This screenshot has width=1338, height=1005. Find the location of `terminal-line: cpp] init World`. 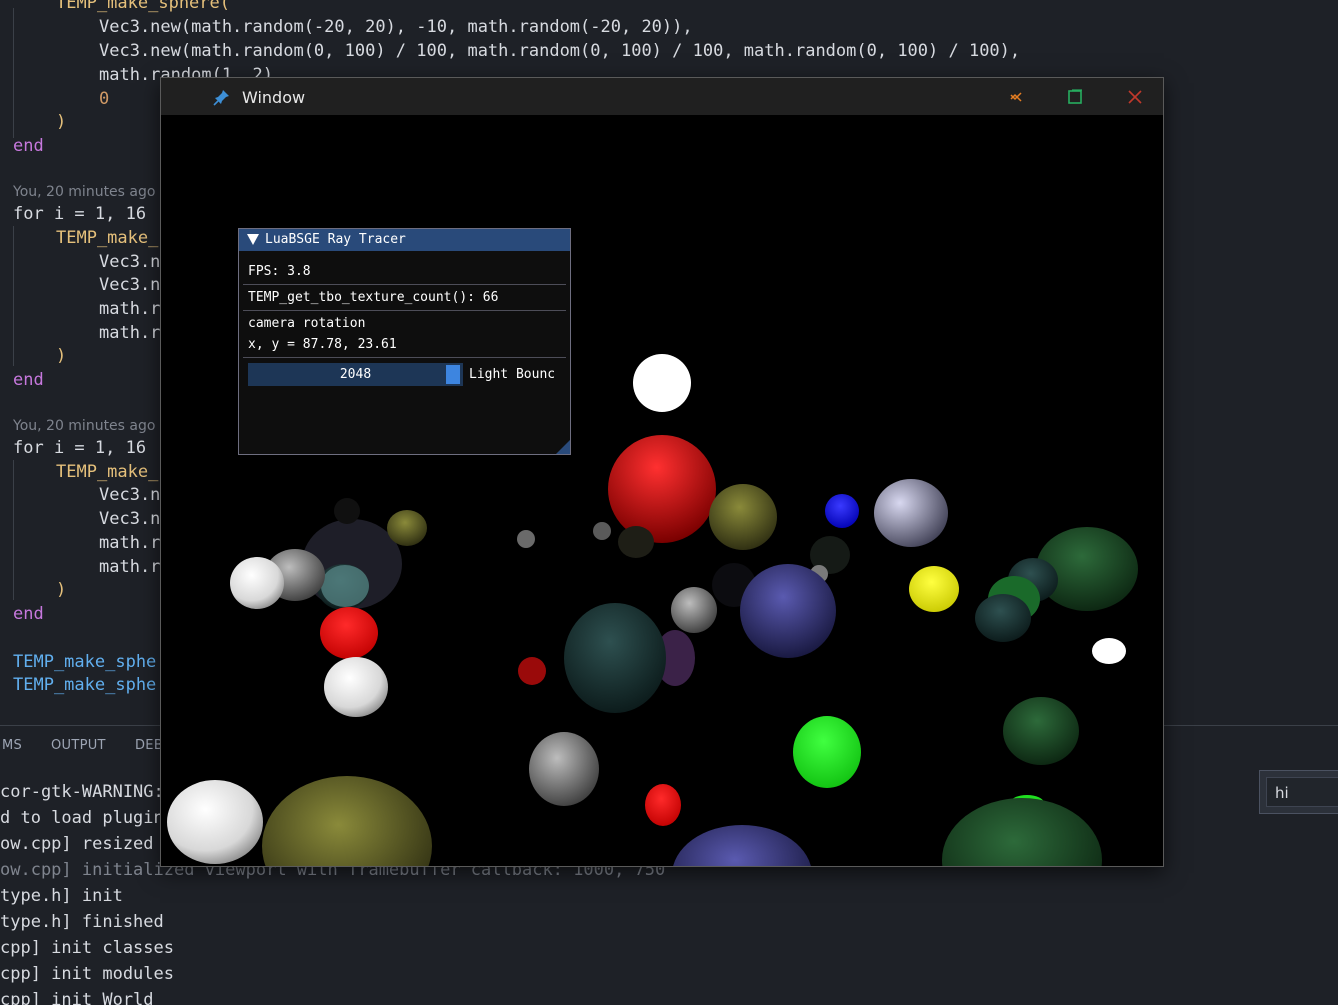

terminal-line: cpp] init World is located at coordinates (77, 997).